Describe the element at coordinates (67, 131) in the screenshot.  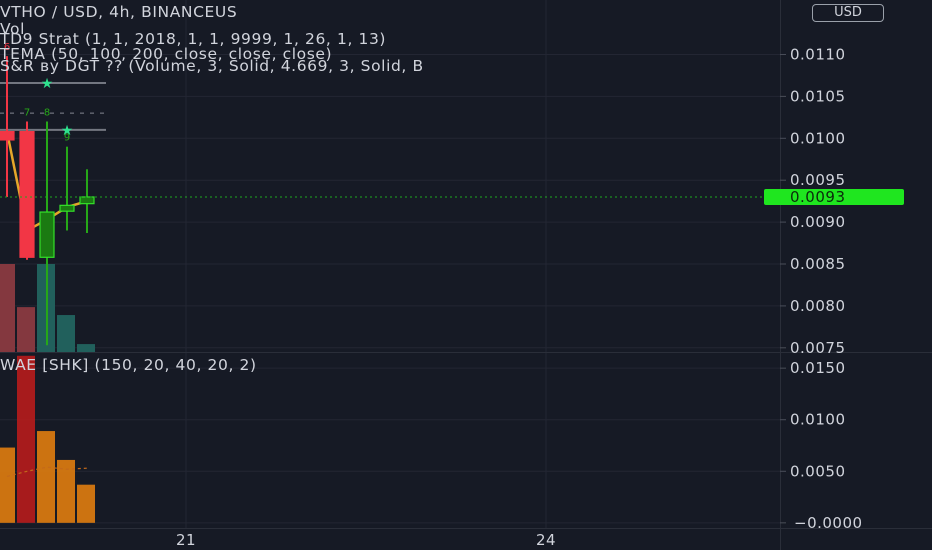
I see `star-icon-1: ★` at that location.